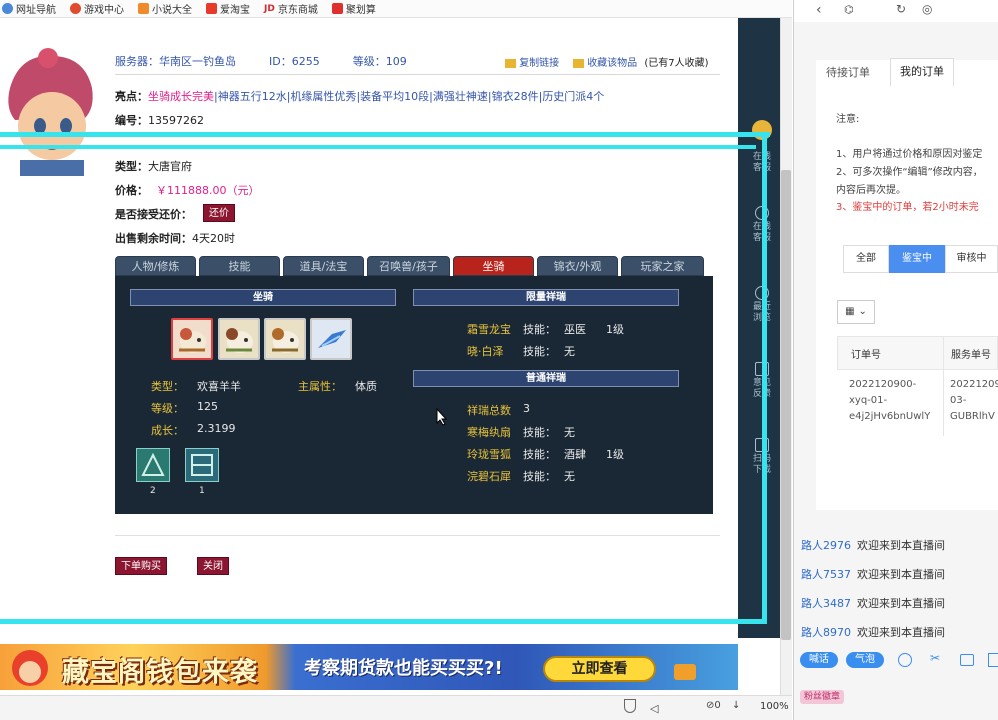 This screenshot has width=998, height=720. I want to click on bookmark-aitaobao: 爱淘宝, so click(228, 8).